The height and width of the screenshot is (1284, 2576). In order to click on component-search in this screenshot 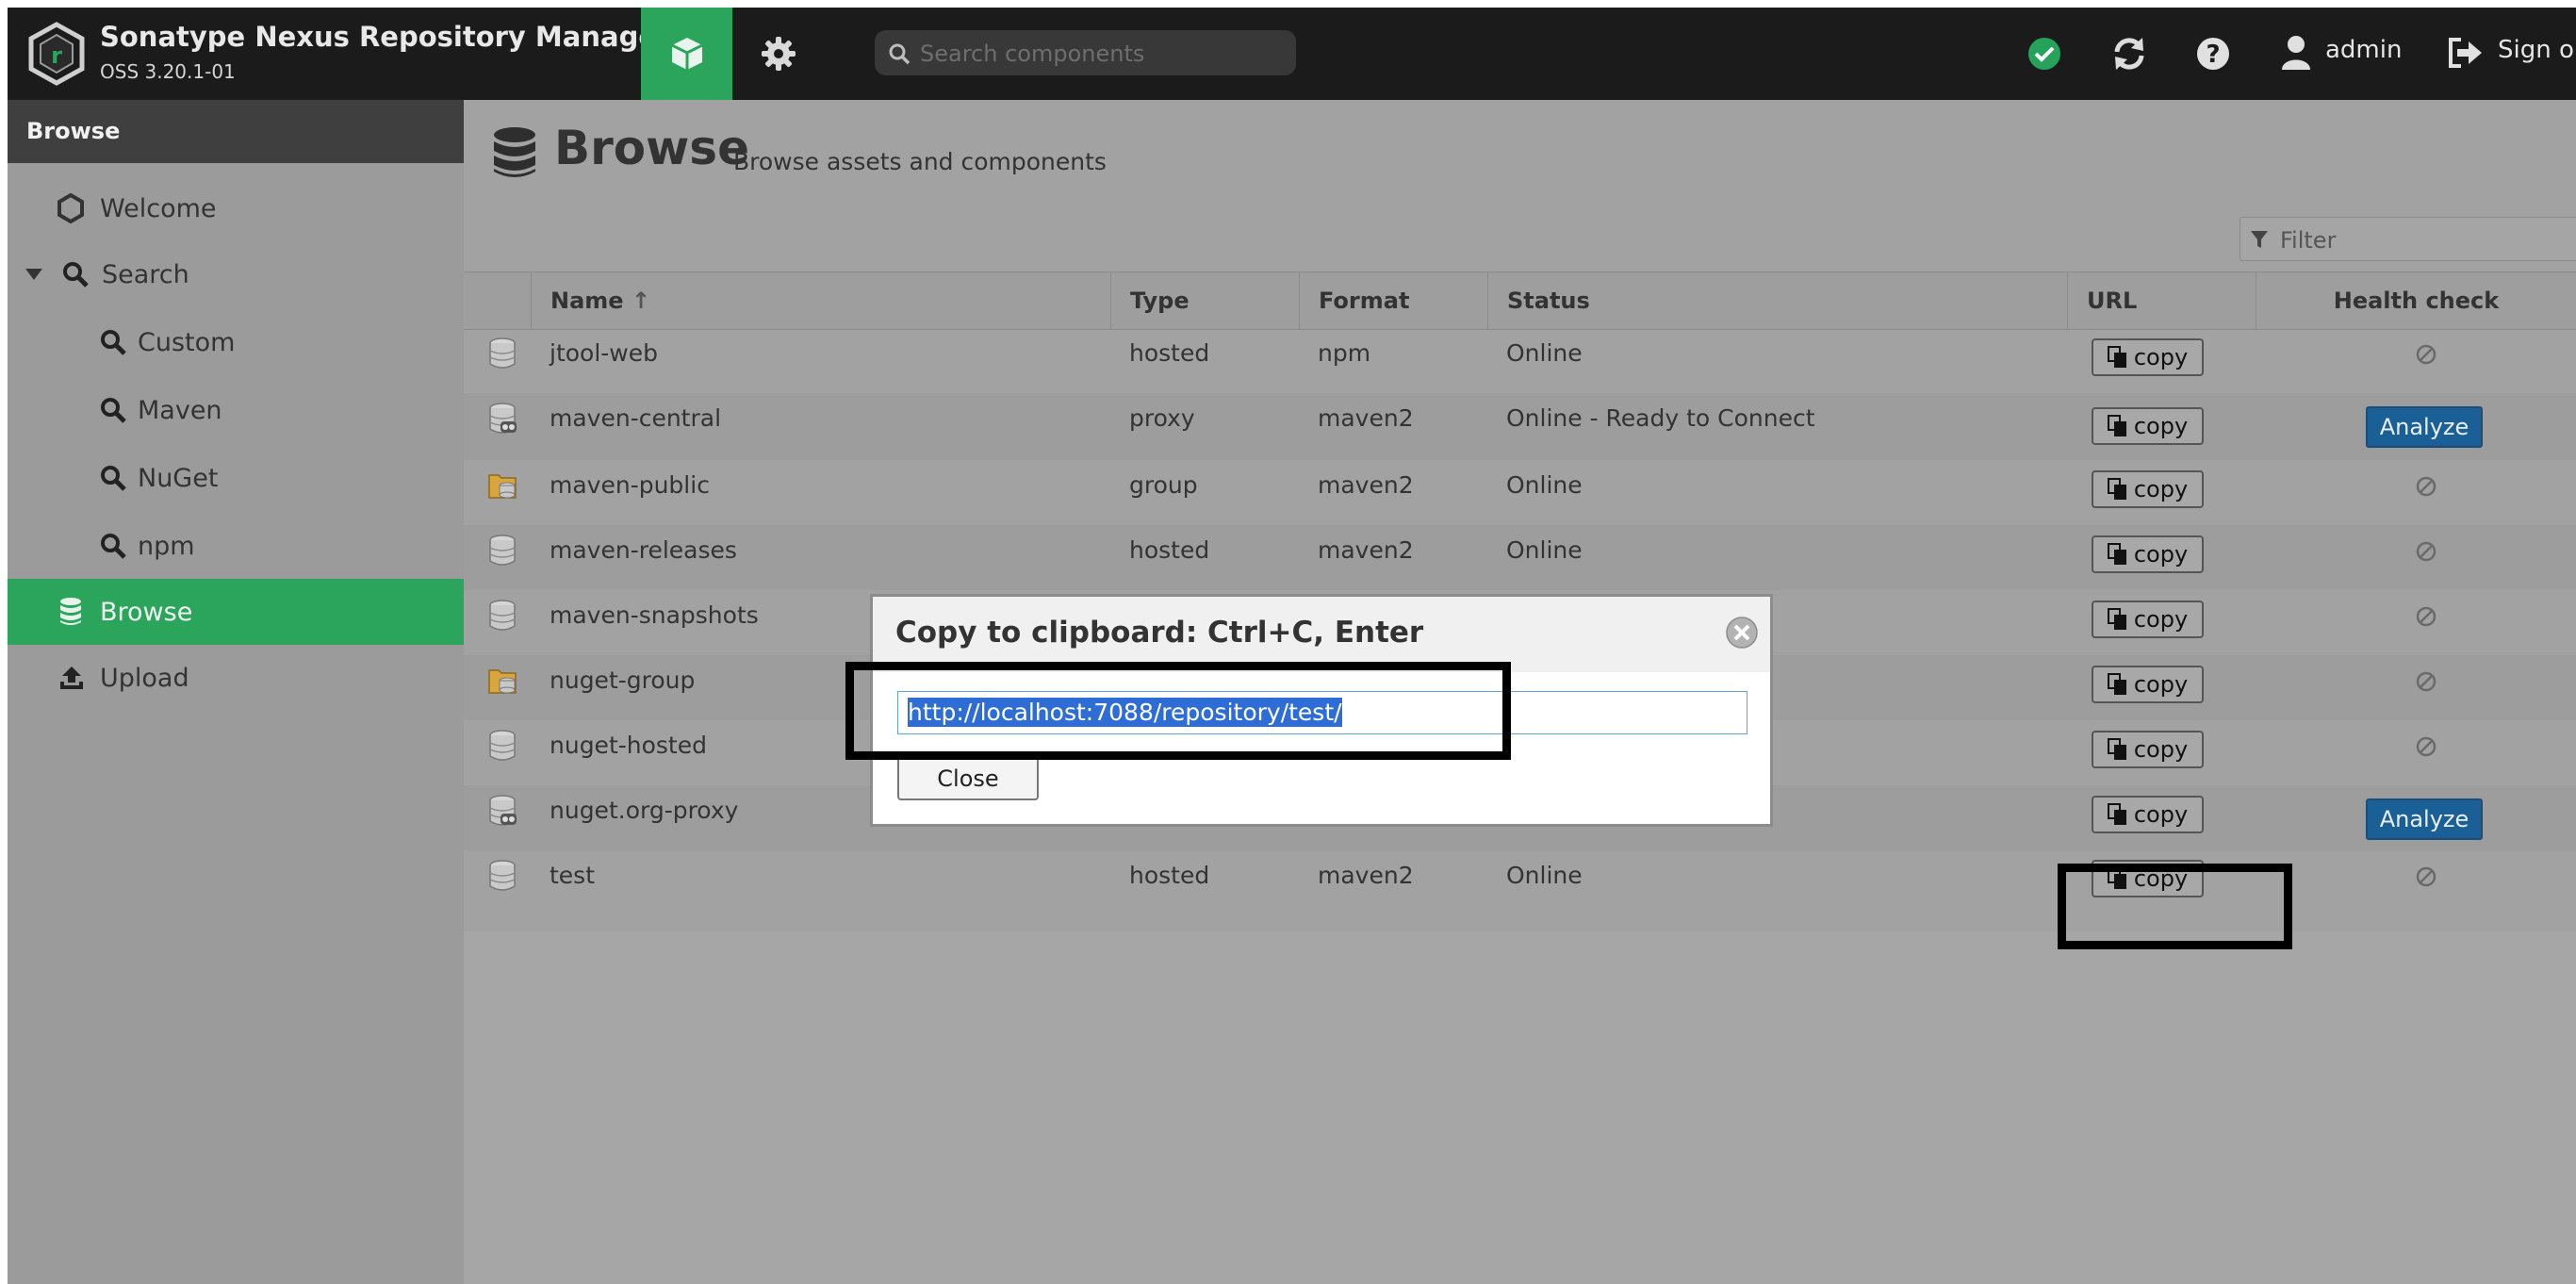, I will do `click(1085, 53)`.